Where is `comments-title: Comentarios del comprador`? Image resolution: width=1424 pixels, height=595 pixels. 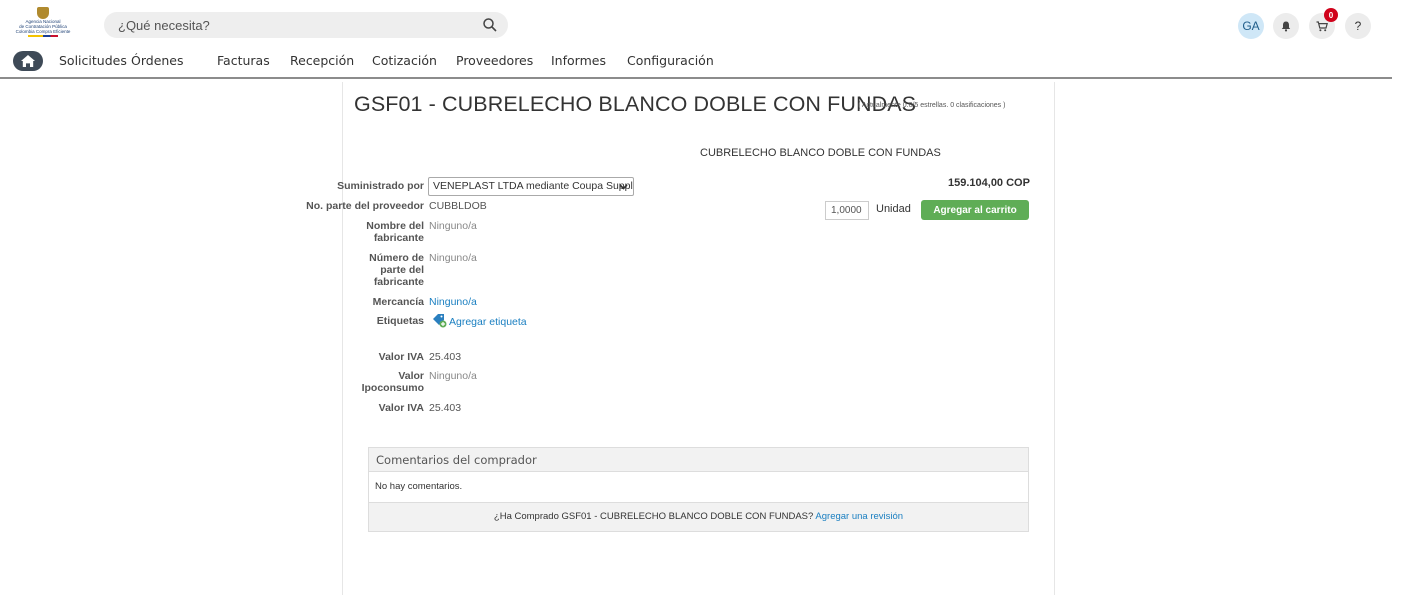 comments-title: Comentarios del comprador is located at coordinates (456, 460).